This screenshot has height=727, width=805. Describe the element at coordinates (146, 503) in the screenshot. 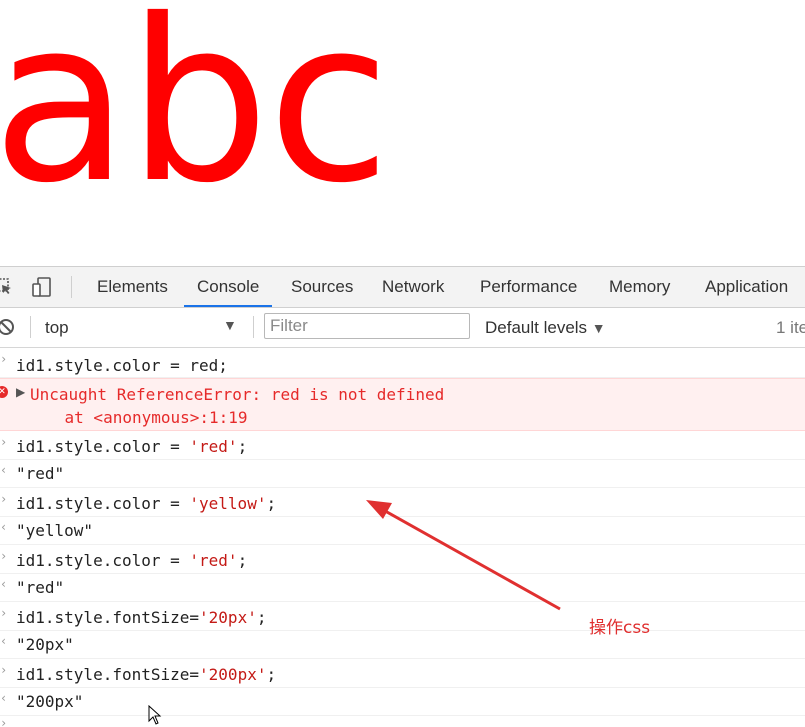

I see `console-input: id1.style.color = 'yellow';` at that location.